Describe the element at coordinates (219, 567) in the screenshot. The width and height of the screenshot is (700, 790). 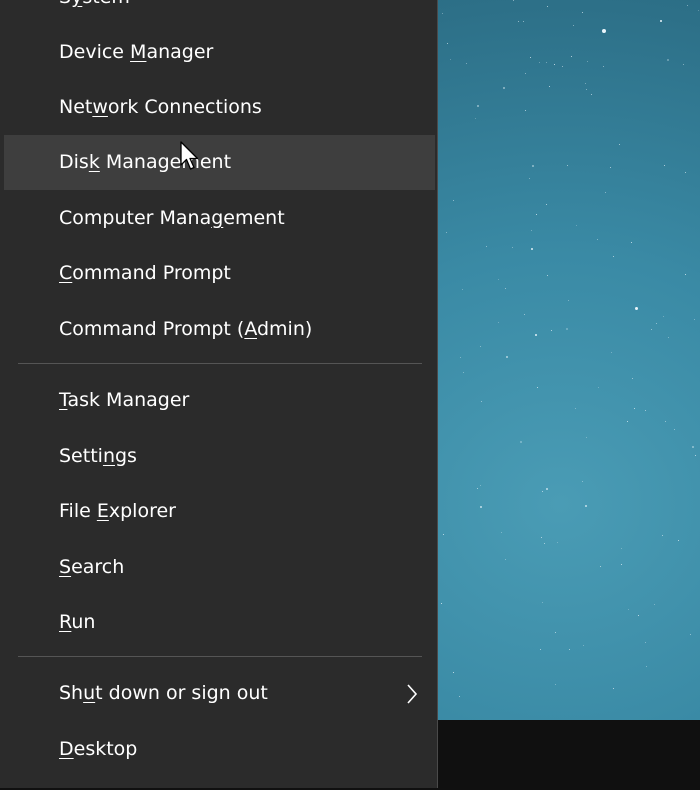
I see `menu-item-search: Search` at that location.